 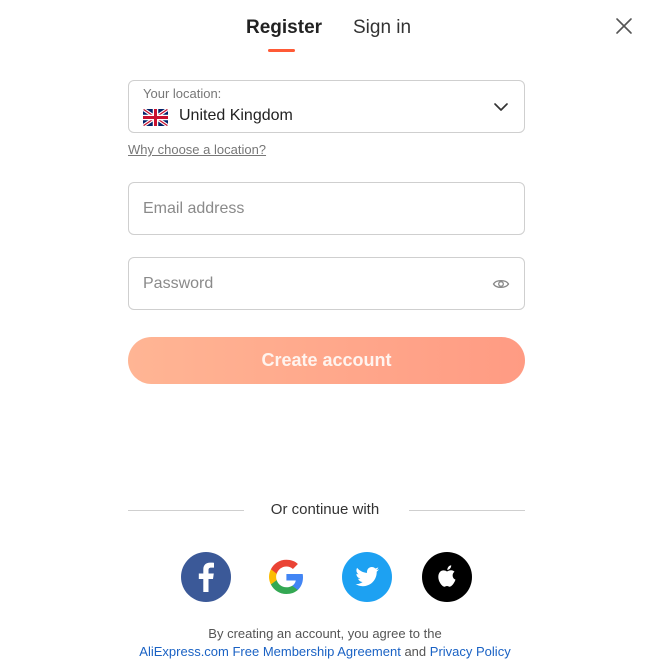 I want to click on privacy-policy-link: Privacy Policy, so click(x=470, y=651).